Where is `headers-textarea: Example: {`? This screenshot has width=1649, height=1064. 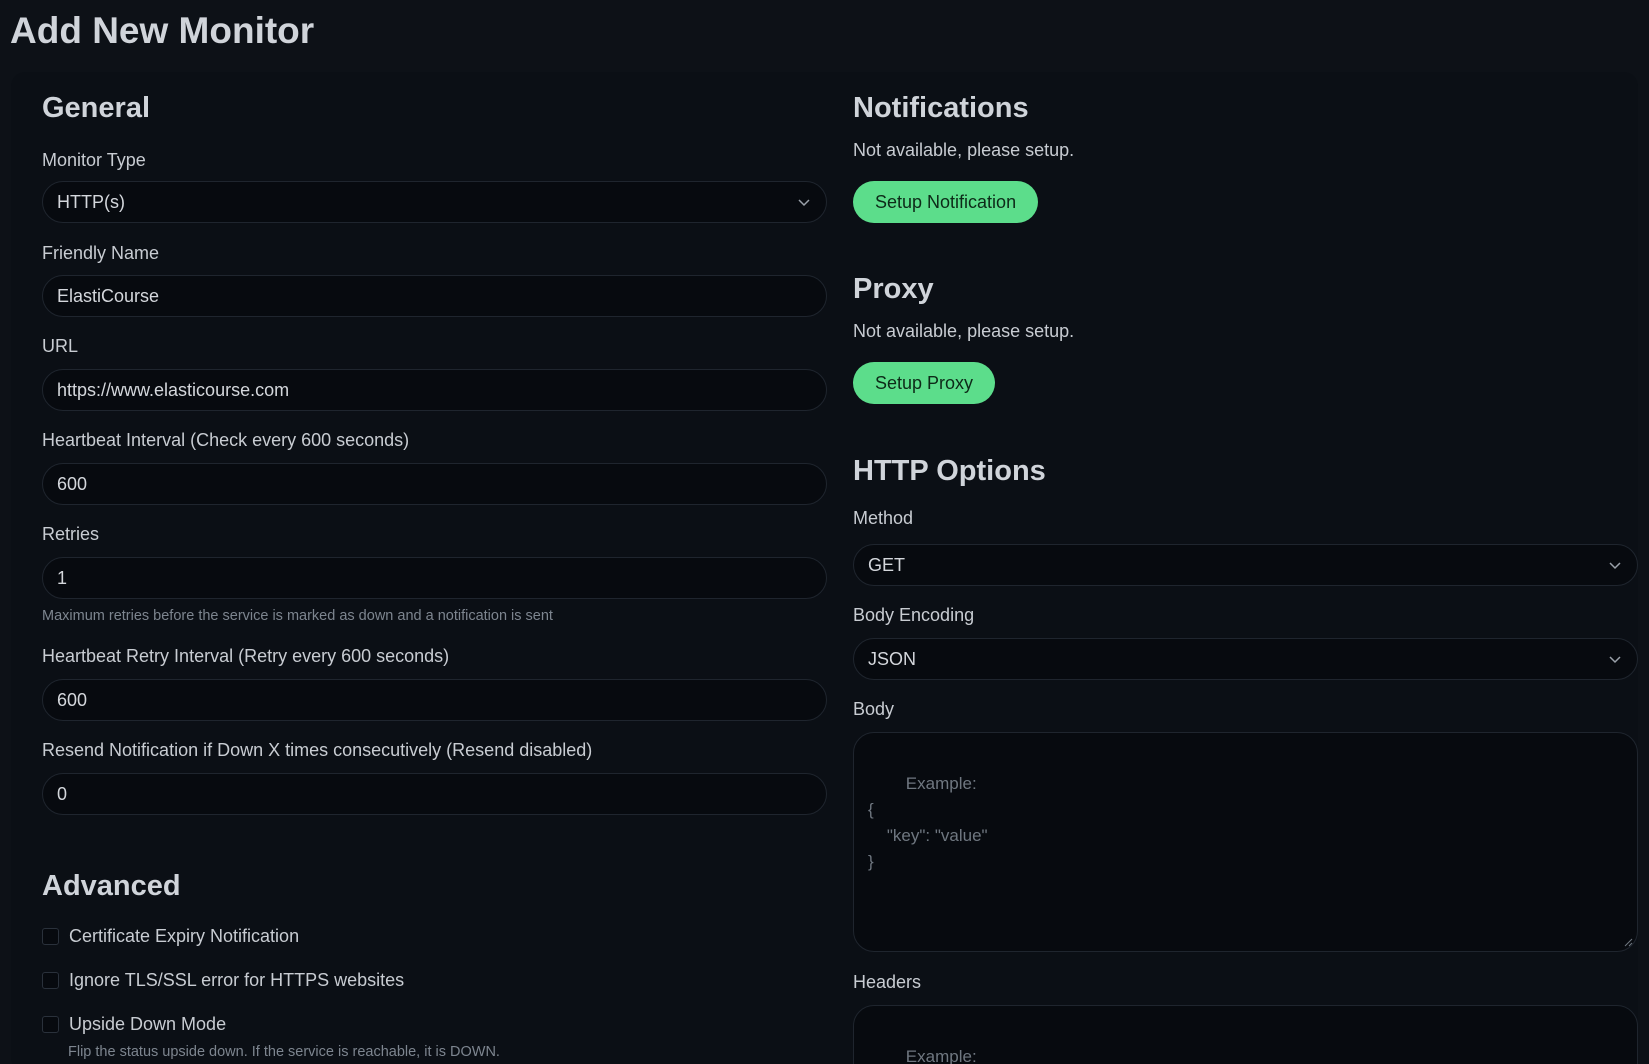
headers-textarea: Example: { is located at coordinates (1245, 1034).